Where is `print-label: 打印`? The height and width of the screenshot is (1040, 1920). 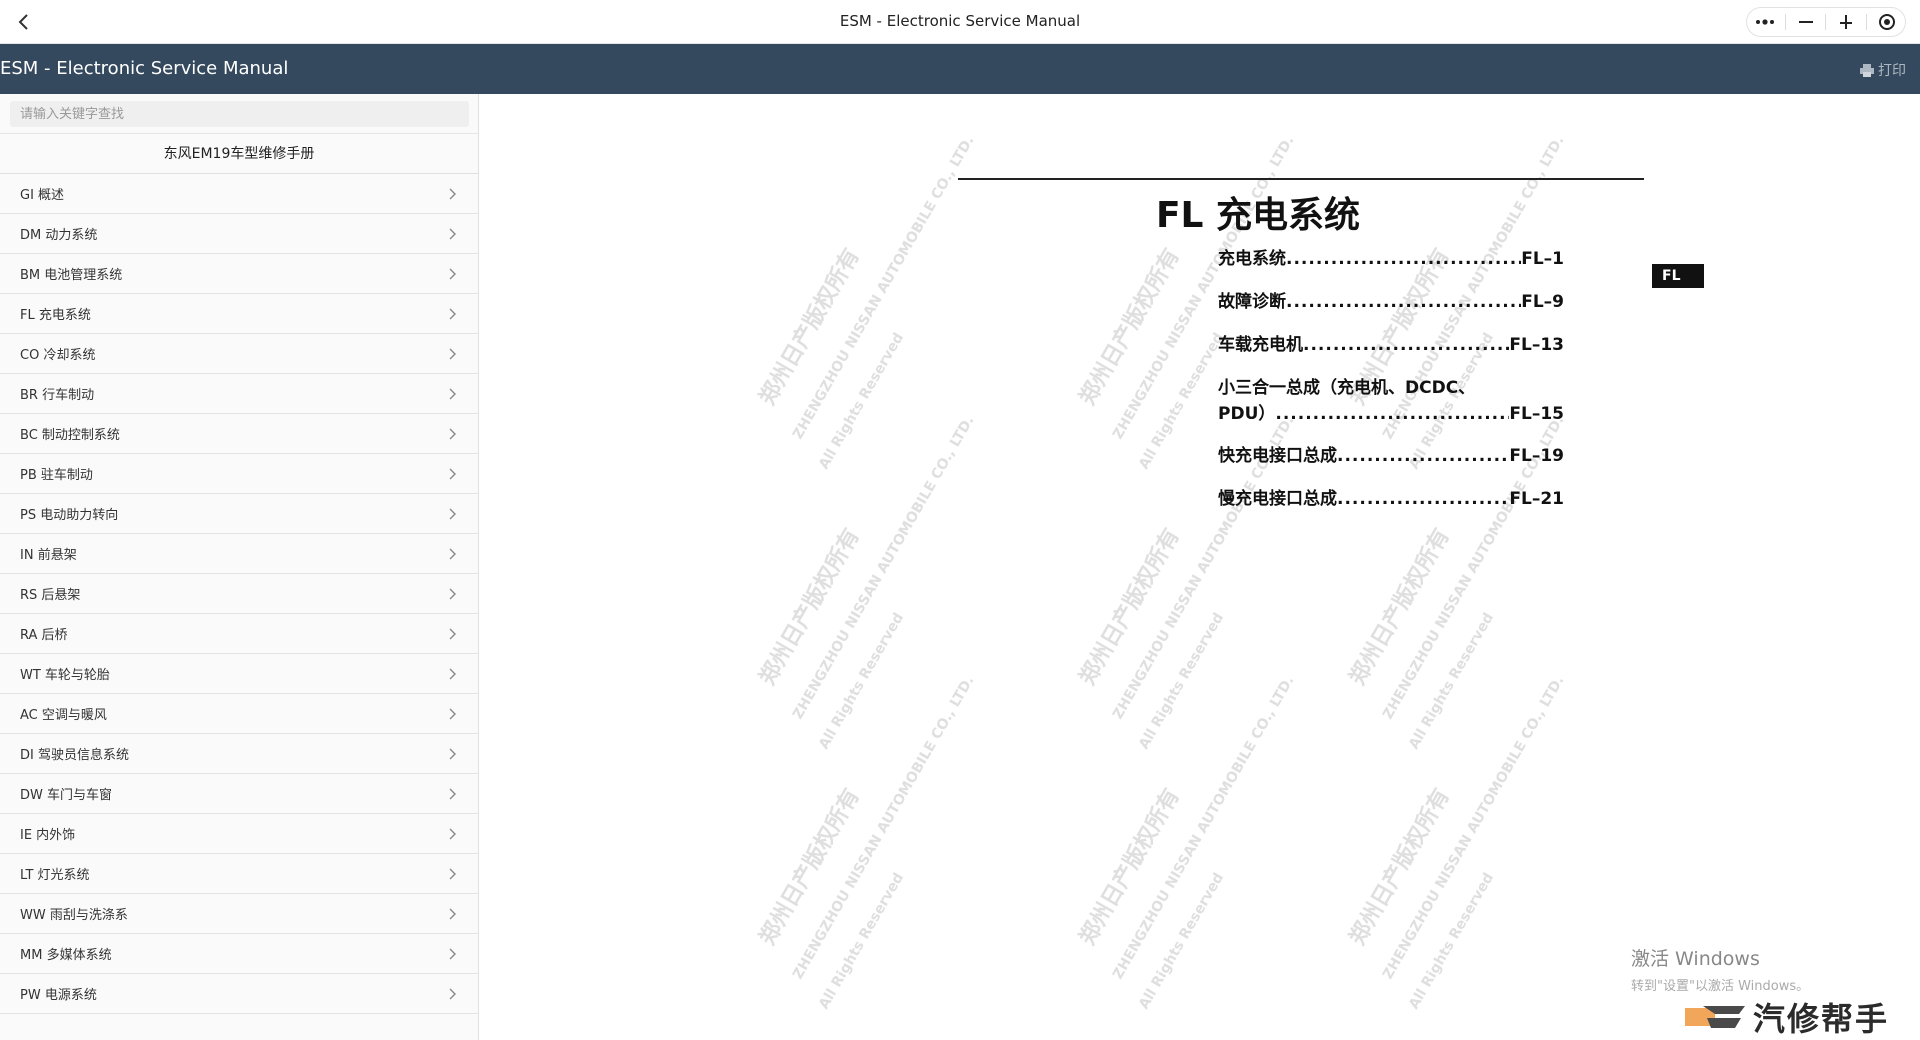 print-label: 打印 is located at coordinates (1892, 71).